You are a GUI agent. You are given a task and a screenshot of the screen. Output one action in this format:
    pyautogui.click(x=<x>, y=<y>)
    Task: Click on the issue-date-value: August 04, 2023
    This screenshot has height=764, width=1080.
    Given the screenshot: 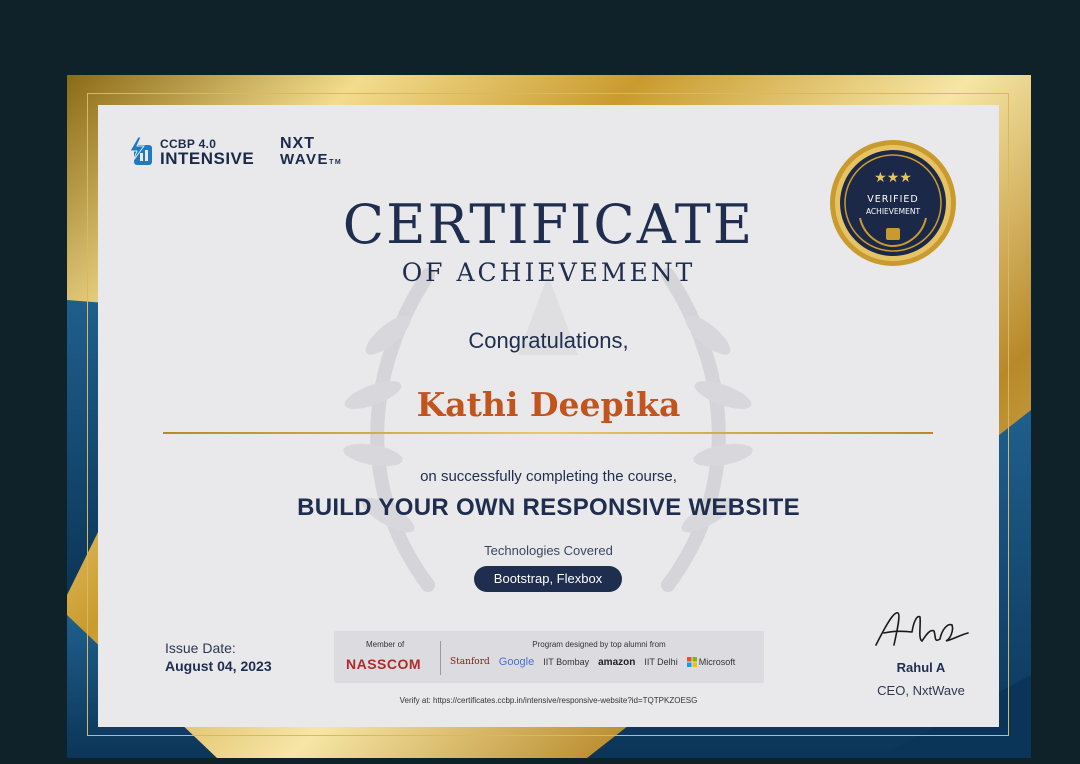 What is the action you would take?
    pyautogui.click(x=218, y=666)
    